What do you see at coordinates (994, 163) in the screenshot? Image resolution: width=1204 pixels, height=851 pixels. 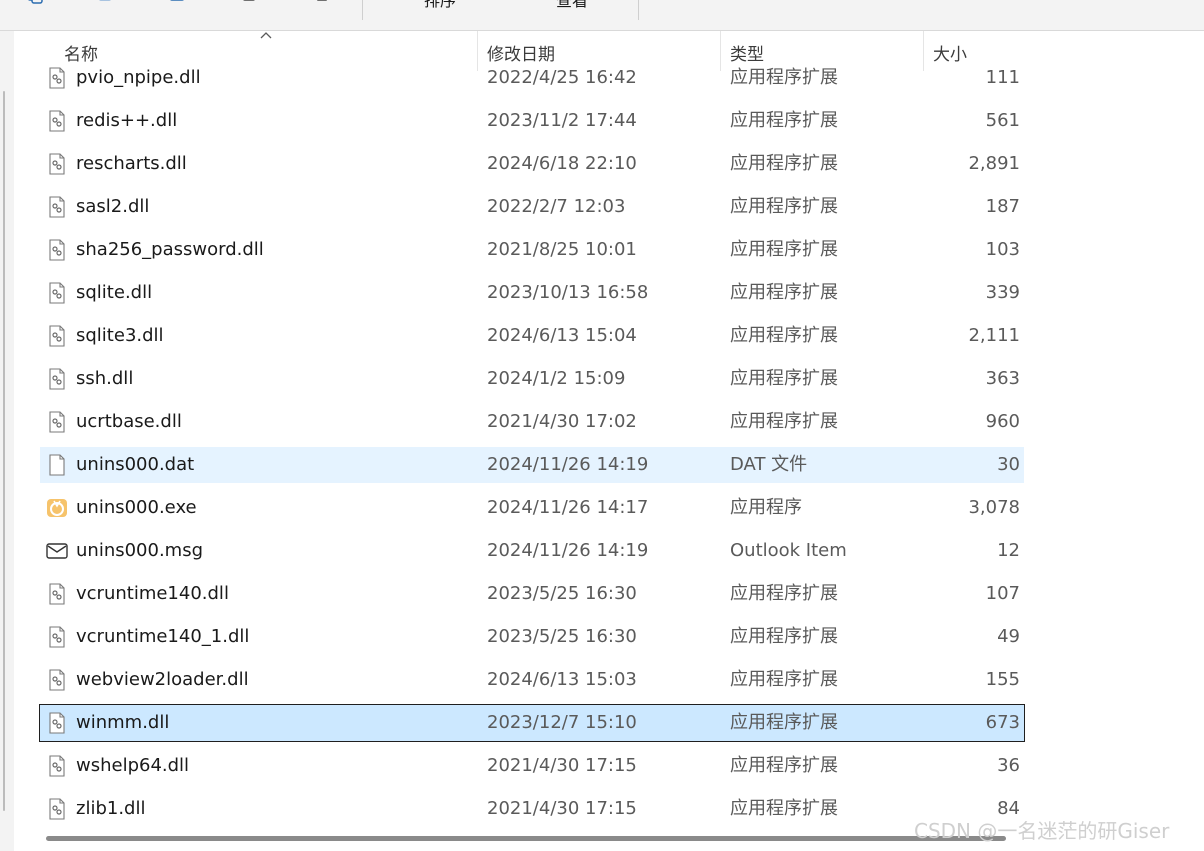 I see `file-size: 2,891` at bounding box center [994, 163].